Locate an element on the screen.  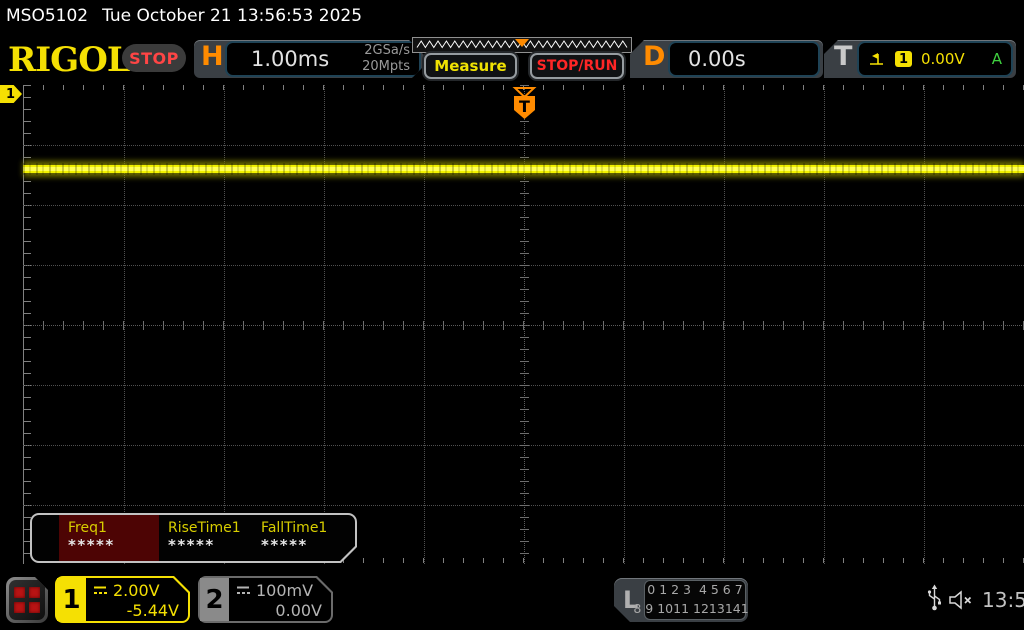
measurement-label: RiseTime1 is located at coordinates (204, 528).